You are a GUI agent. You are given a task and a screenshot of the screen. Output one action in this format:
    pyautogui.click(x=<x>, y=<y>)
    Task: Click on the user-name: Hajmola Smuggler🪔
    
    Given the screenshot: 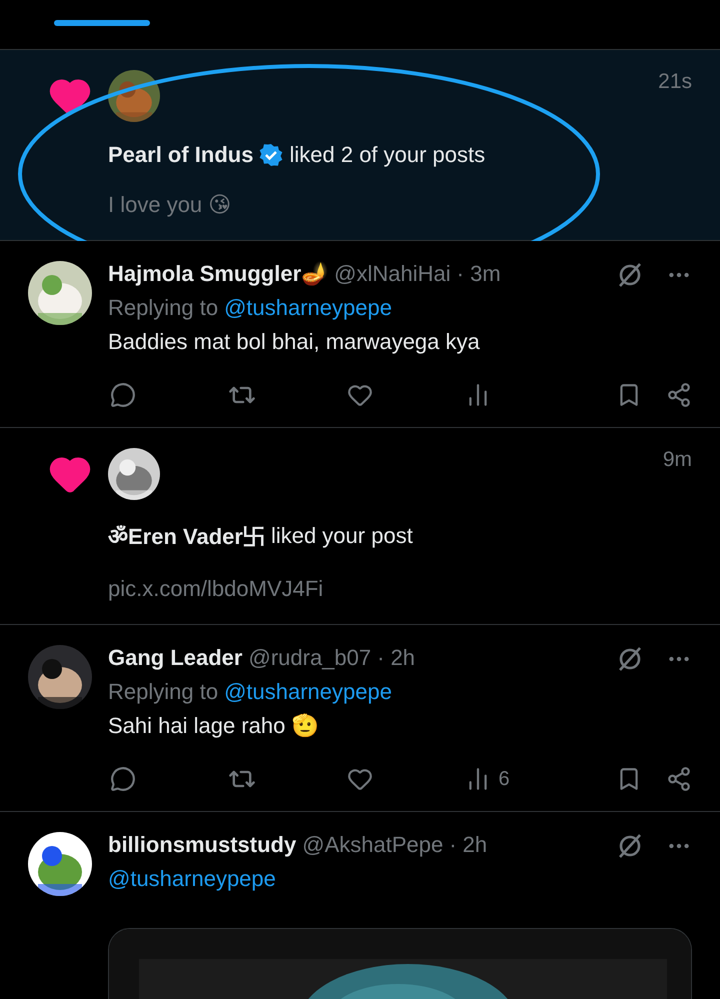 What is the action you would take?
    pyautogui.click(x=218, y=274)
    